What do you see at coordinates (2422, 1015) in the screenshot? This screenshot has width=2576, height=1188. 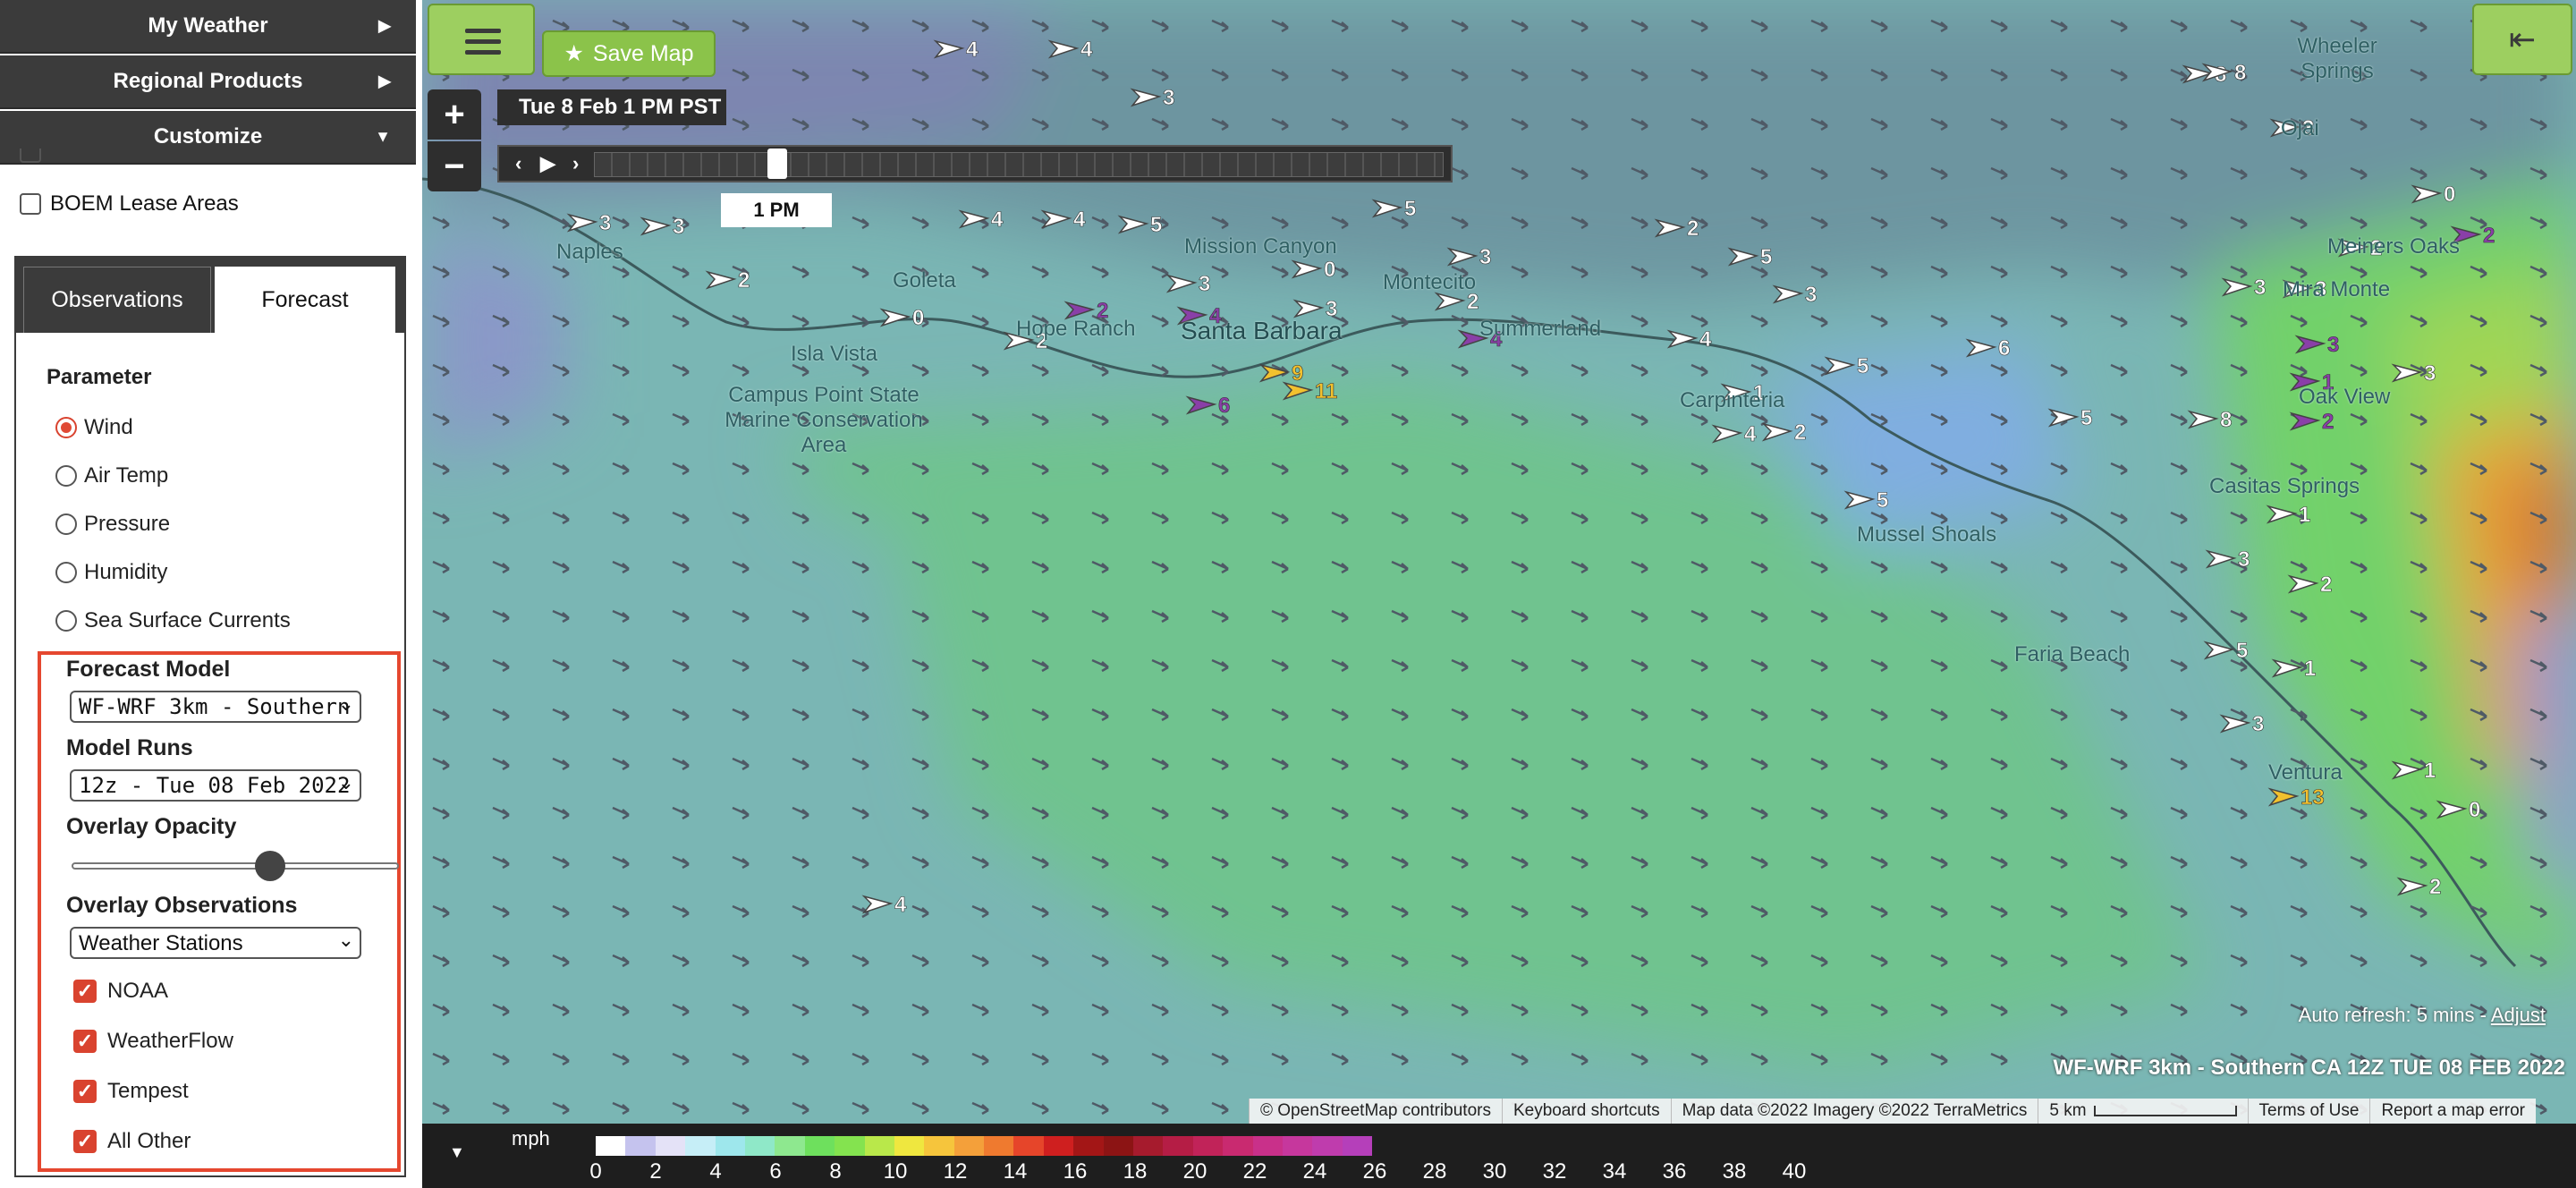 I see `auto-refresh-text: Auto refresh: 5 mins - Adjust` at bounding box center [2422, 1015].